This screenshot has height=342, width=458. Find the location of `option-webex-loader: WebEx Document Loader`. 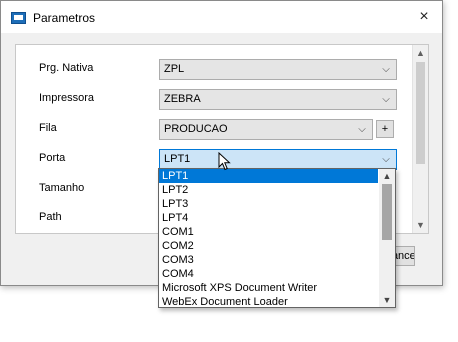

option-webex-loader: WebEx Document Loader is located at coordinates (268, 301).